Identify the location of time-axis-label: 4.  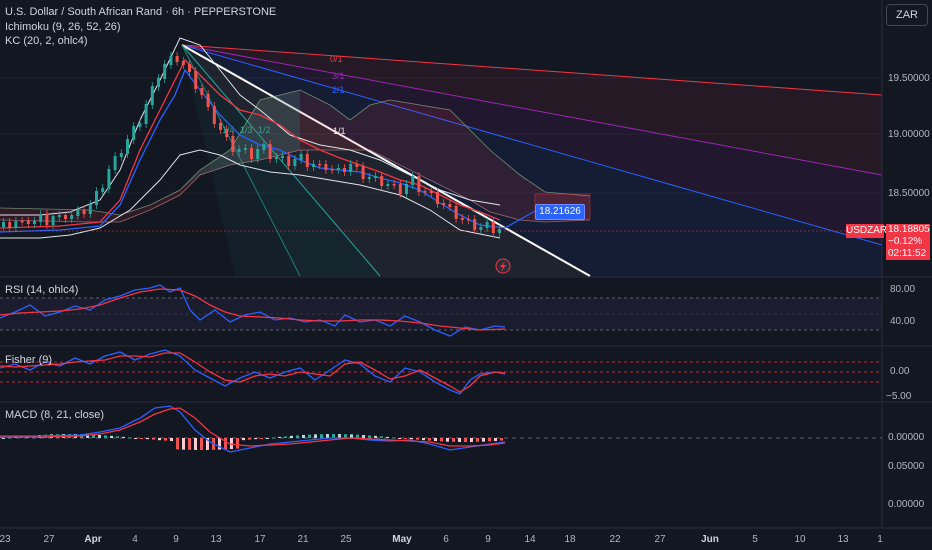
(135, 539).